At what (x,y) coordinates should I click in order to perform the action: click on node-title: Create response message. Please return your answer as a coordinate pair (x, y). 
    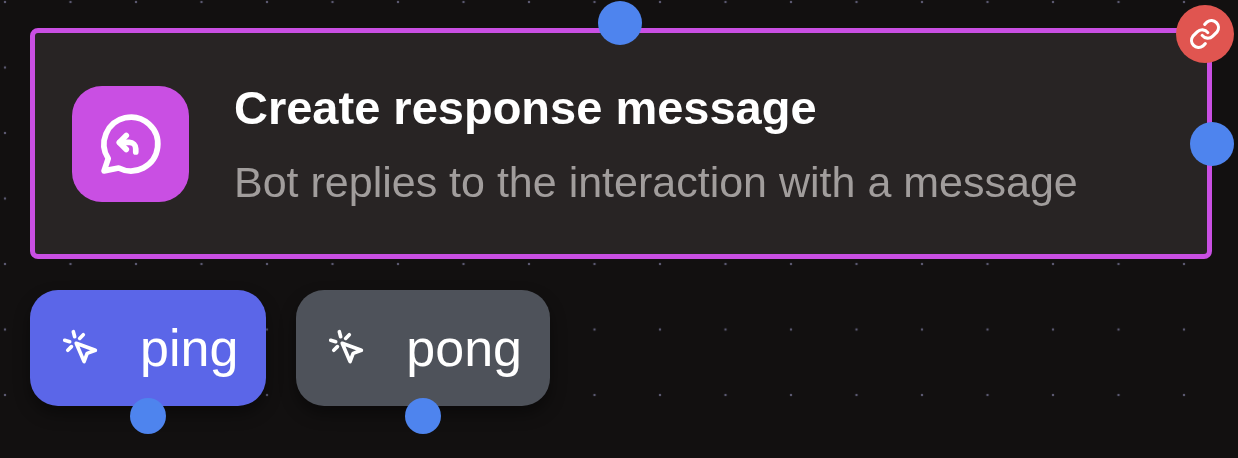
    Looking at the image, I should click on (526, 107).